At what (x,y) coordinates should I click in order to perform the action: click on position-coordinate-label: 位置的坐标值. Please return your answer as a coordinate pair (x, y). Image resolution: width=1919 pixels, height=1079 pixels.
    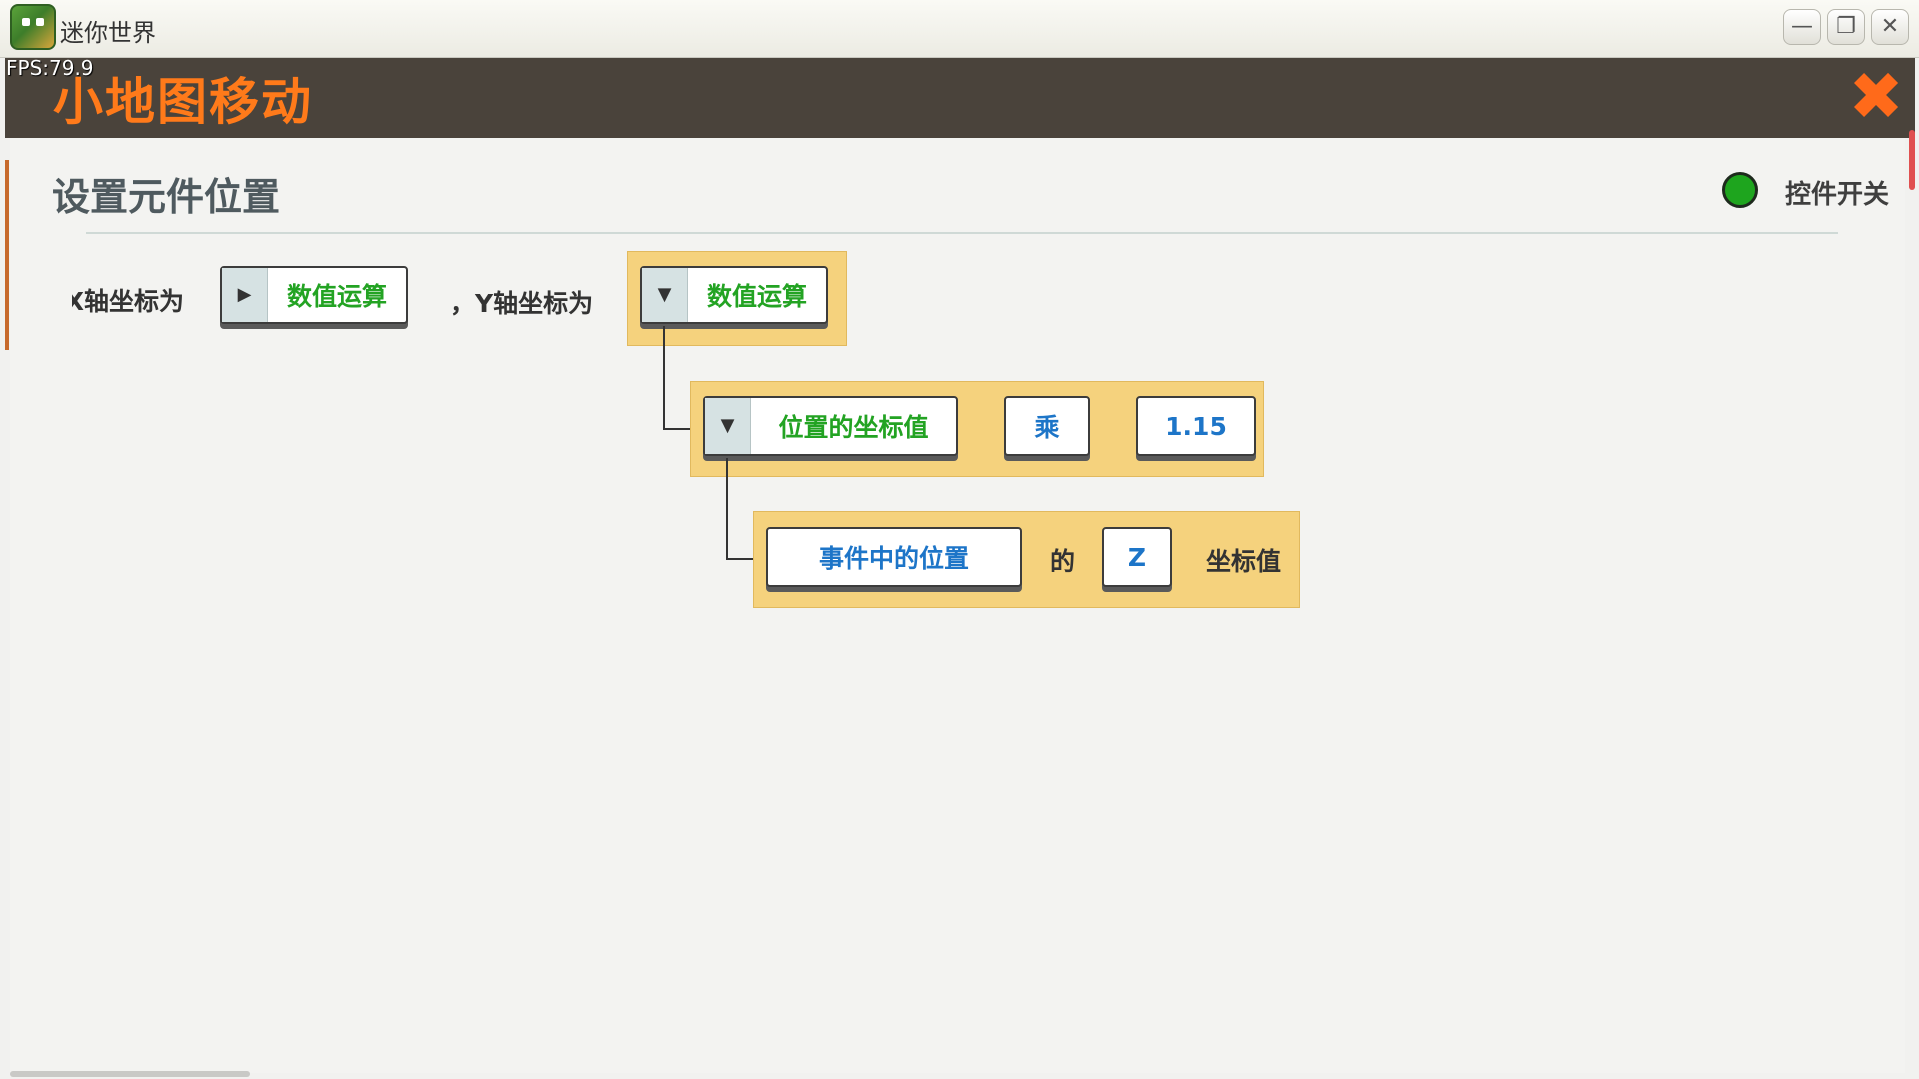
    Looking at the image, I should click on (853, 427).